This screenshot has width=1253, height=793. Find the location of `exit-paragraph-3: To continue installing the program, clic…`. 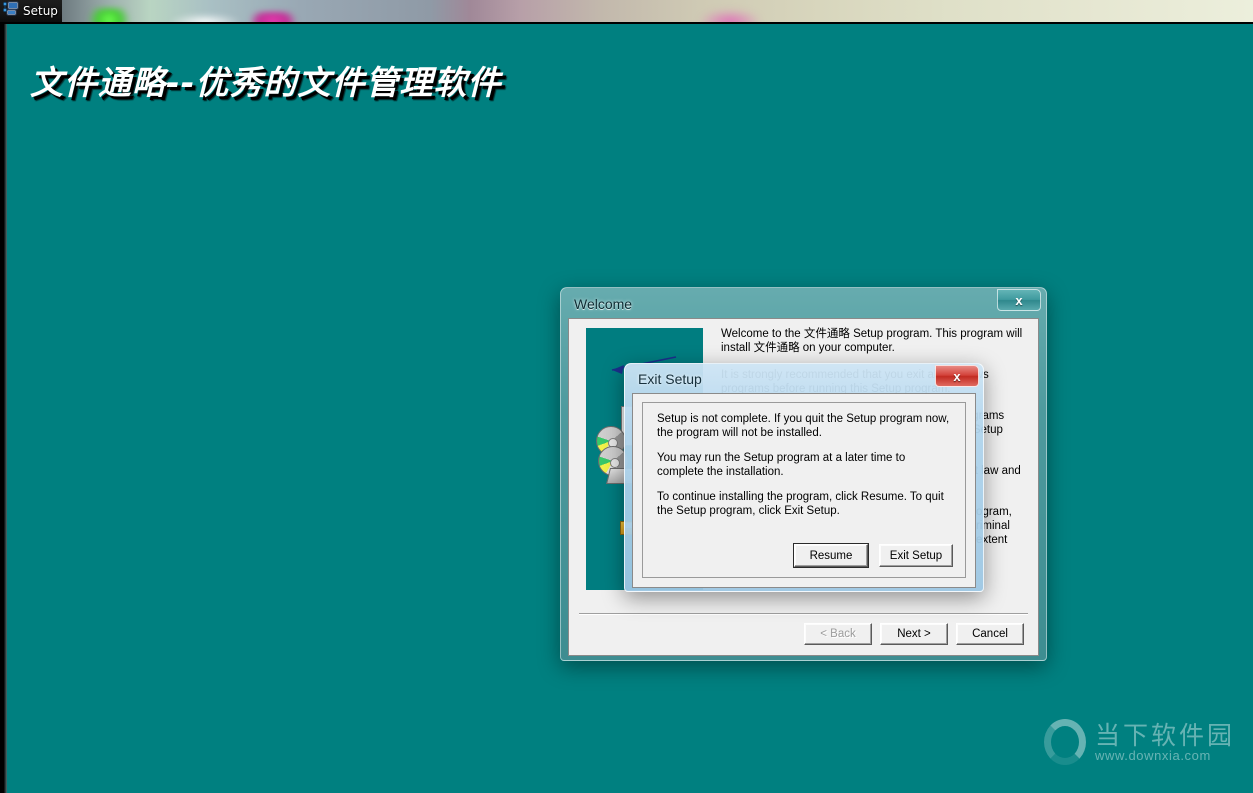

exit-paragraph-3: To continue installing the program, clic… is located at coordinates (800, 504).